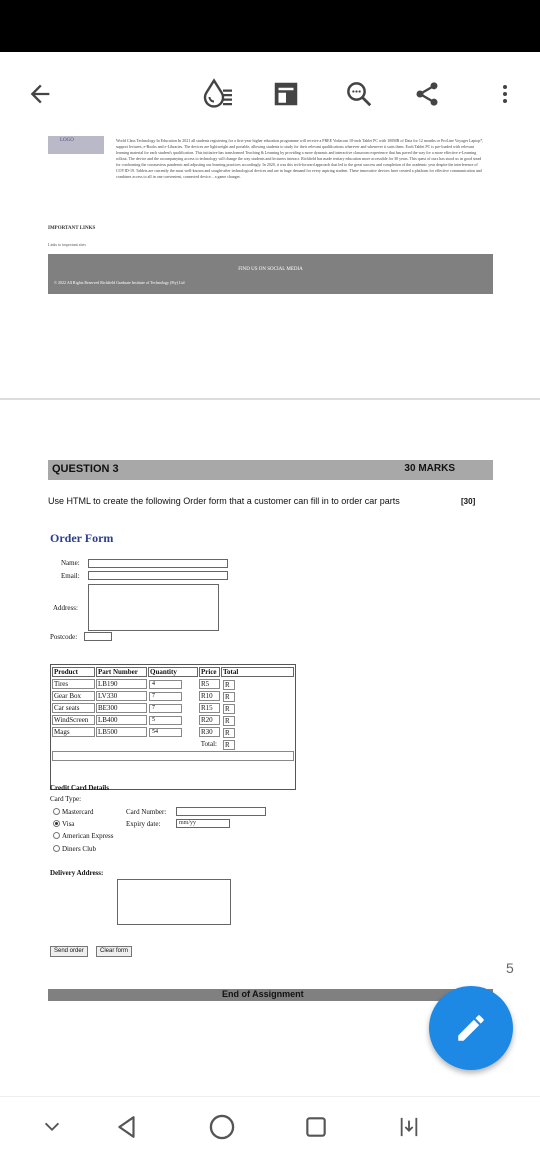  What do you see at coordinates (203, 823) in the screenshot?
I see `expiry-field: mm/yy` at bounding box center [203, 823].